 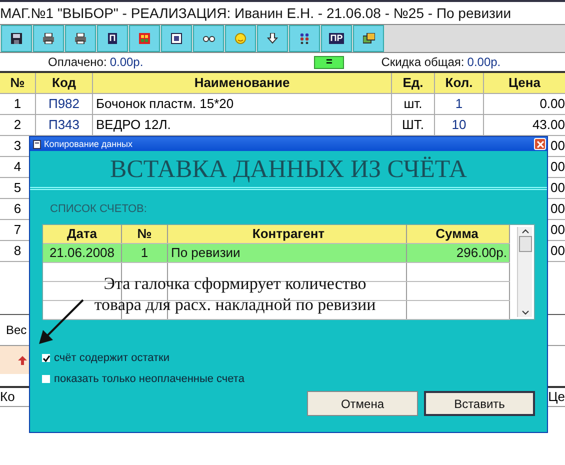 What do you see at coordinates (18, 208) in the screenshot?
I see `table-cell: 6` at bounding box center [18, 208].